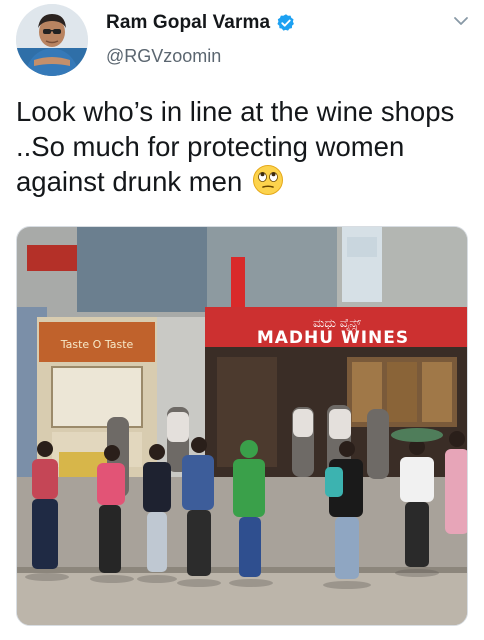 This screenshot has width=484, height=640. I want to click on display-name: Ram Gopal Varma, so click(188, 23).